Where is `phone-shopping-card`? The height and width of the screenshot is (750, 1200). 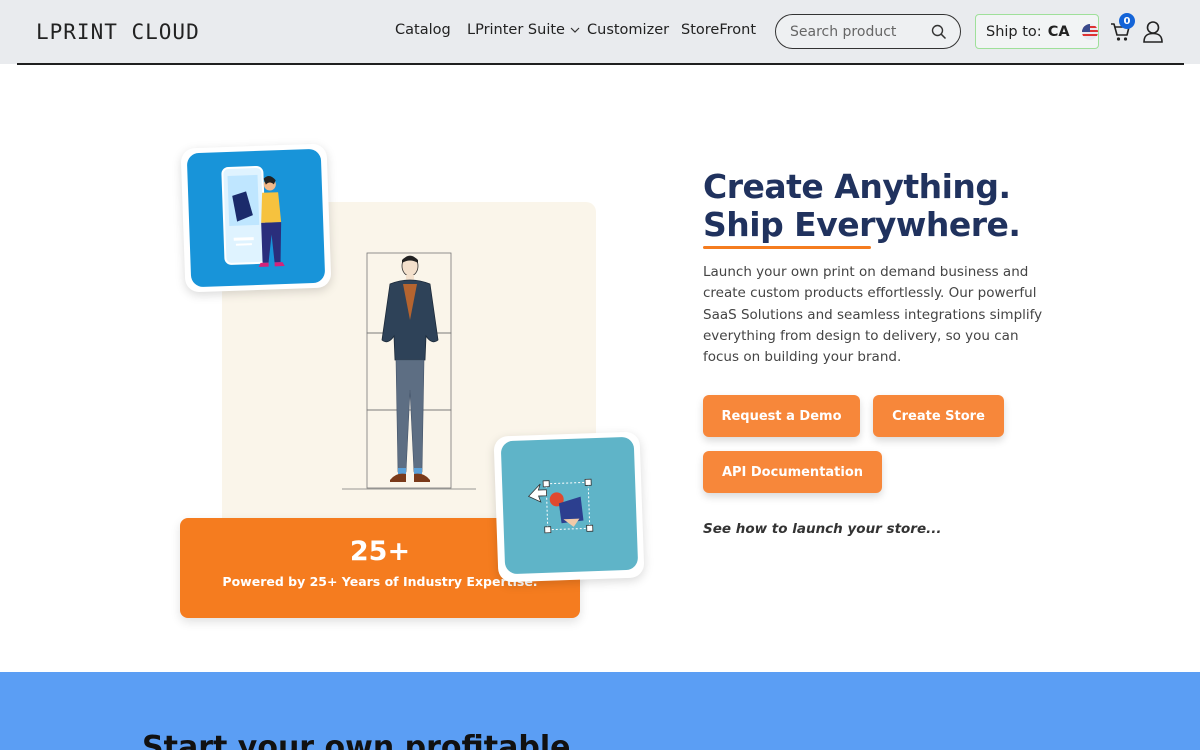
phone-shopping-card is located at coordinates (256, 218).